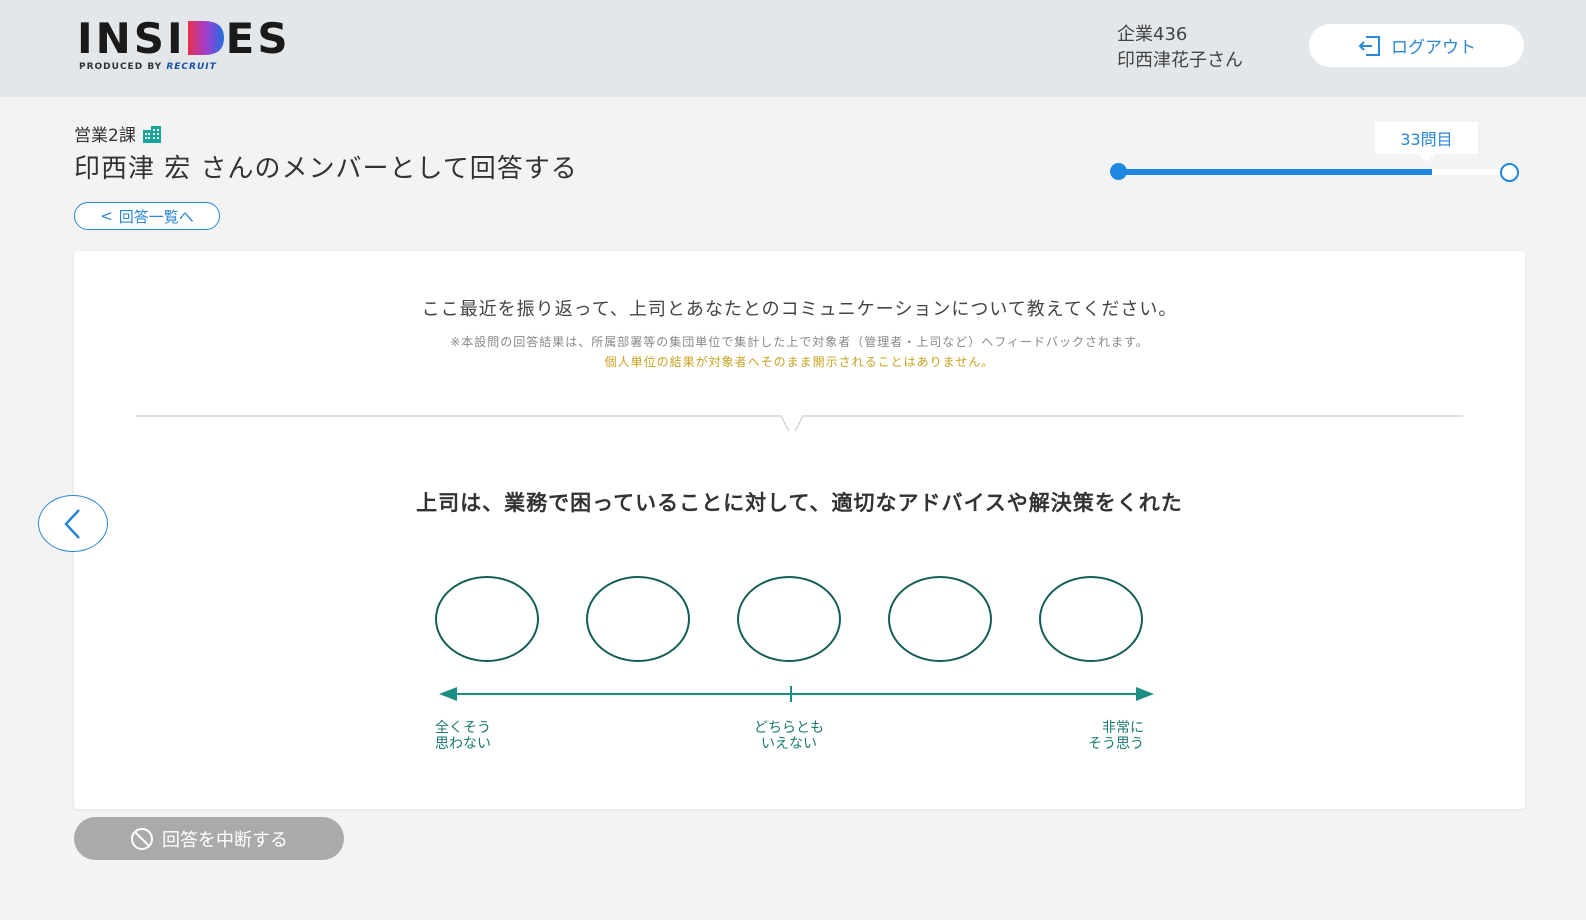  Describe the element at coordinates (225, 840) in the screenshot. I see `suspend-label: 回答を中断する` at that location.